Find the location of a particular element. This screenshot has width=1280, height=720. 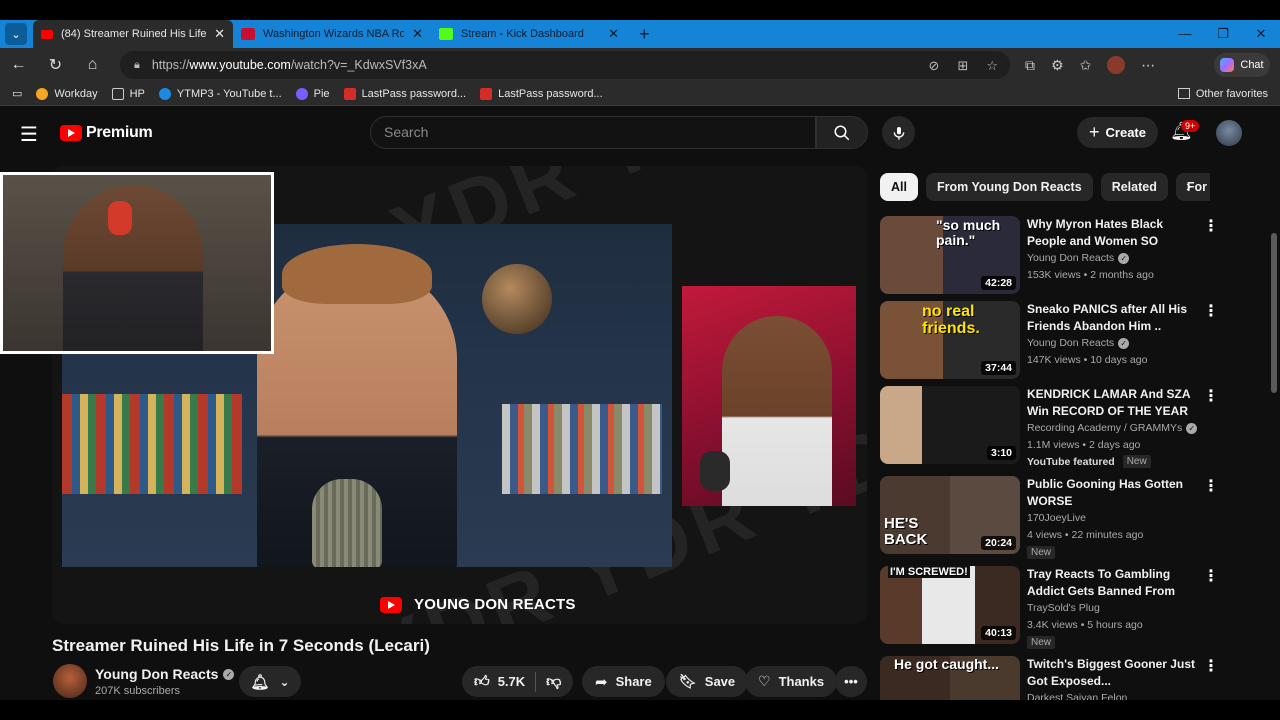

favorites-icon: ✩ is located at coordinates (1086, 65).